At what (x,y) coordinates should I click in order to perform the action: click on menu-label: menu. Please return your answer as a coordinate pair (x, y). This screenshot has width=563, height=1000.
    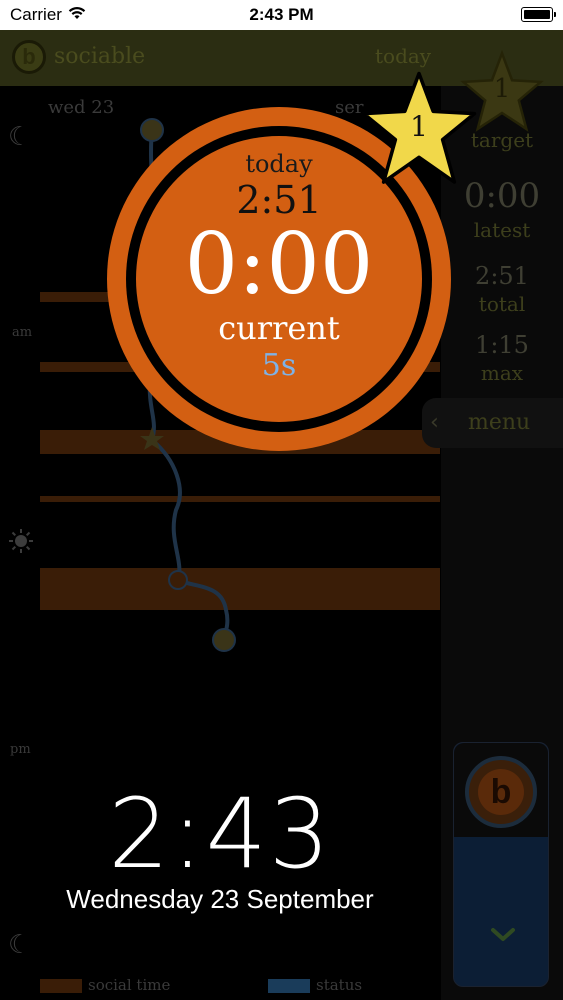
    Looking at the image, I should click on (499, 422).